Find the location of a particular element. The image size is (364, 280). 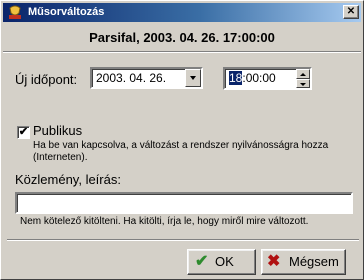

note-label: Közlemény, leírás: is located at coordinates (68, 179).